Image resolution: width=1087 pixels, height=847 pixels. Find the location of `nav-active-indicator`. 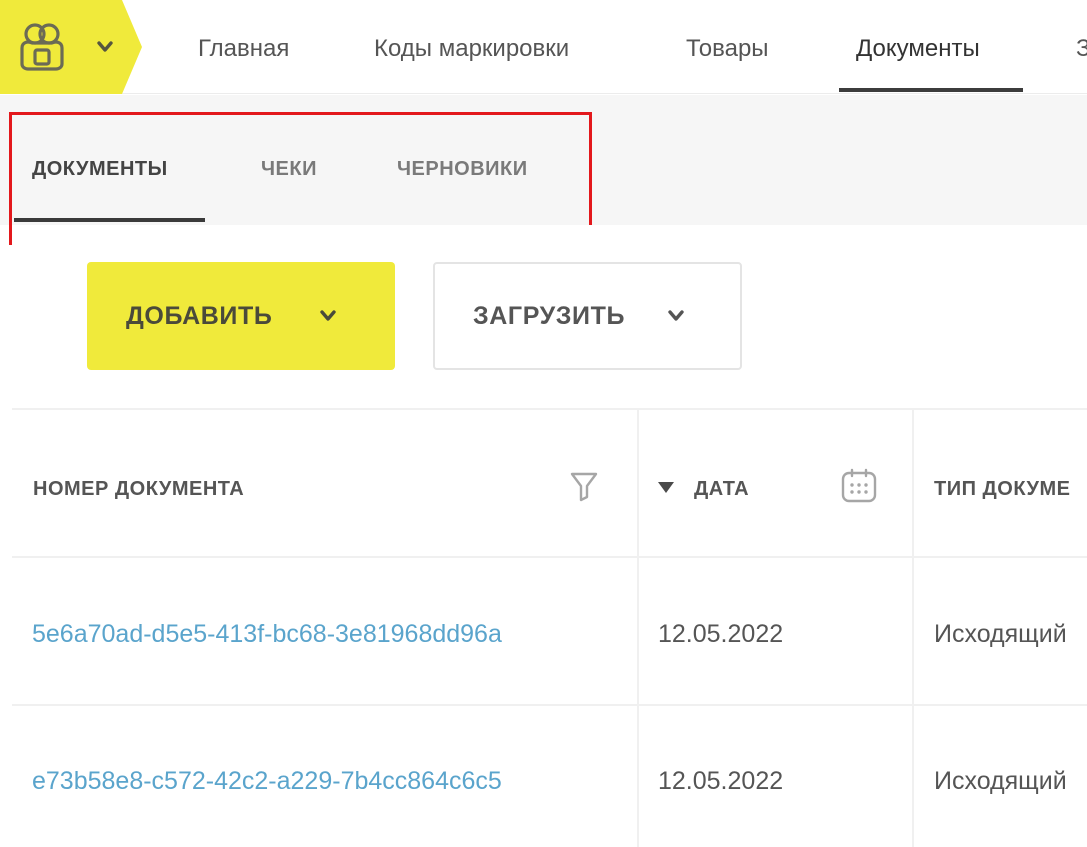

nav-active-indicator is located at coordinates (931, 90).